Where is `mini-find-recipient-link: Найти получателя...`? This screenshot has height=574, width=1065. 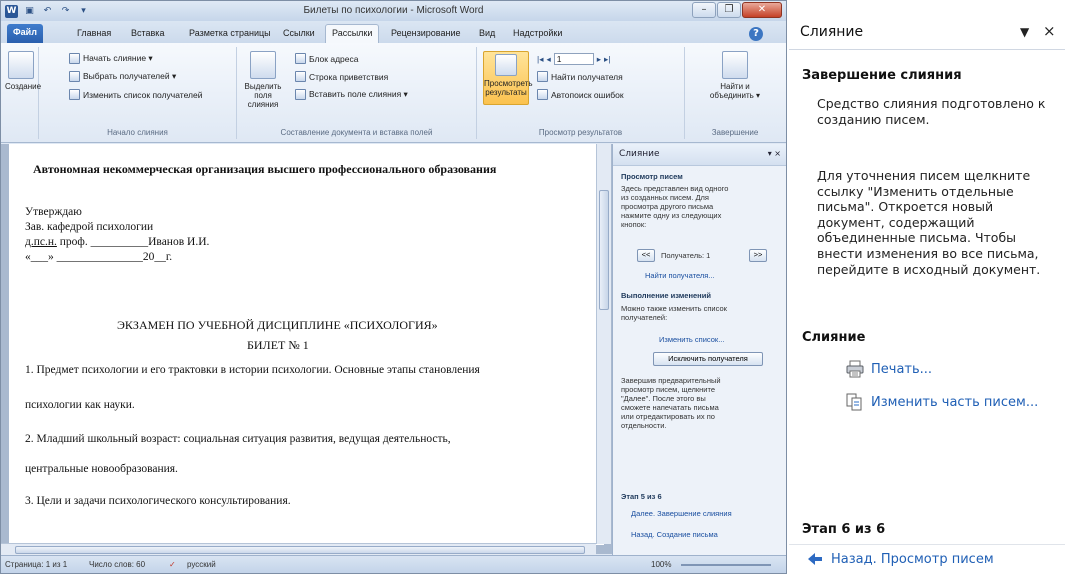 mini-find-recipient-link: Найти получателя... is located at coordinates (680, 275).